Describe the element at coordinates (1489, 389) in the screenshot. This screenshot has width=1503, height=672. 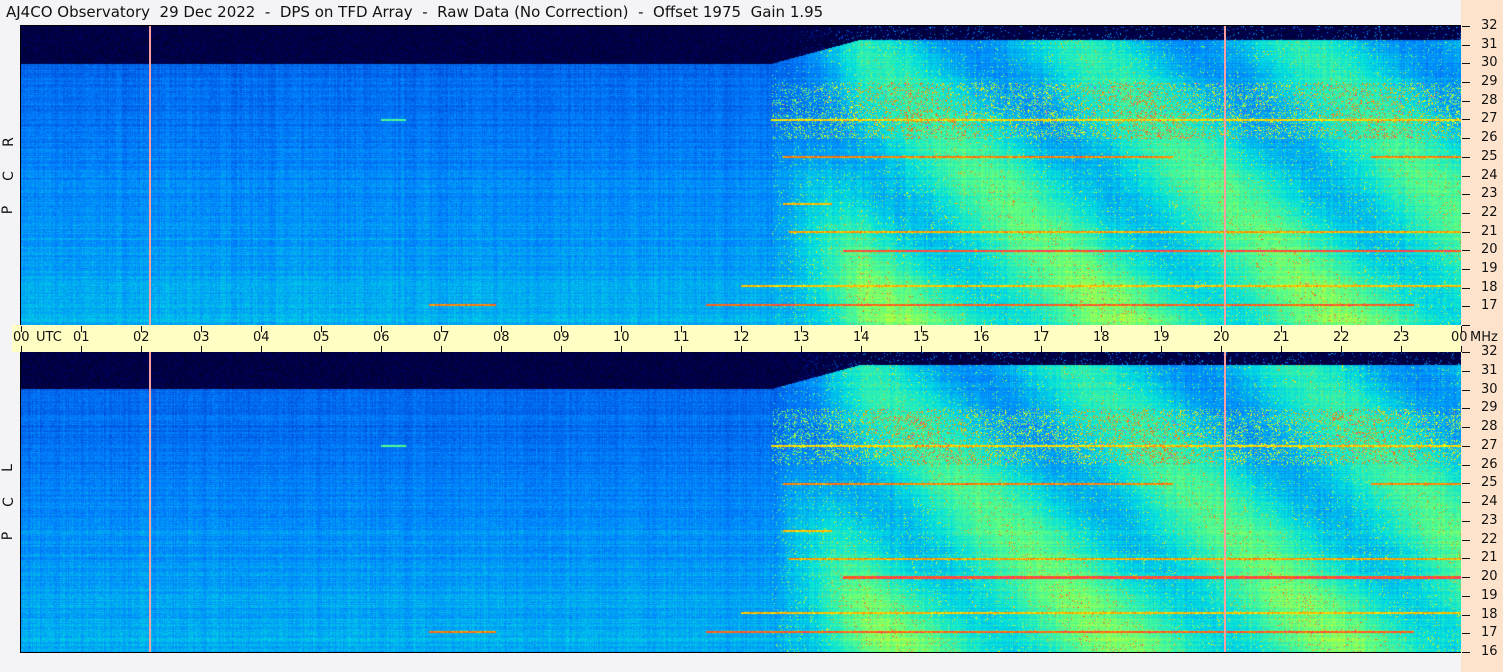
I see `y-tick-label: 30` at that location.